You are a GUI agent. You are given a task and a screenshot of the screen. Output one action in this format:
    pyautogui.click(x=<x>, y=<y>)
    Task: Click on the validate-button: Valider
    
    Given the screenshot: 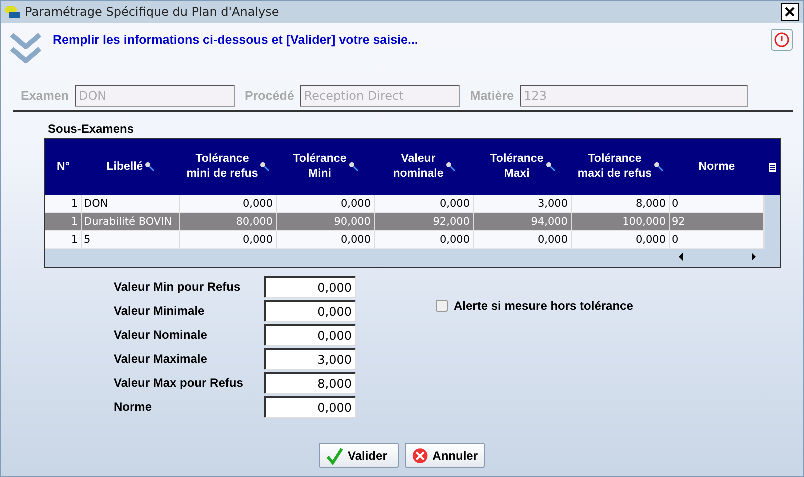 What is the action you would take?
    pyautogui.click(x=359, y=455)
    